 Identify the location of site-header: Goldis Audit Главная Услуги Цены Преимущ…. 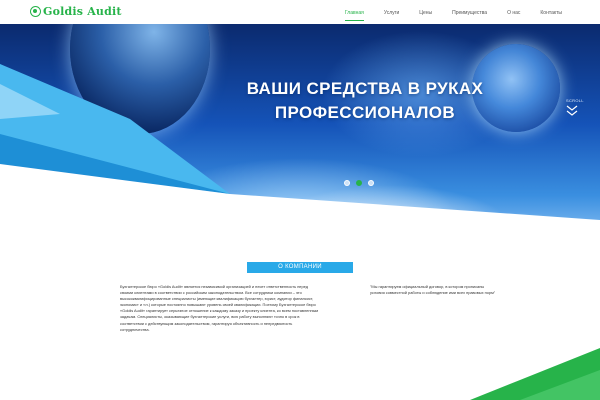
(300, 12).